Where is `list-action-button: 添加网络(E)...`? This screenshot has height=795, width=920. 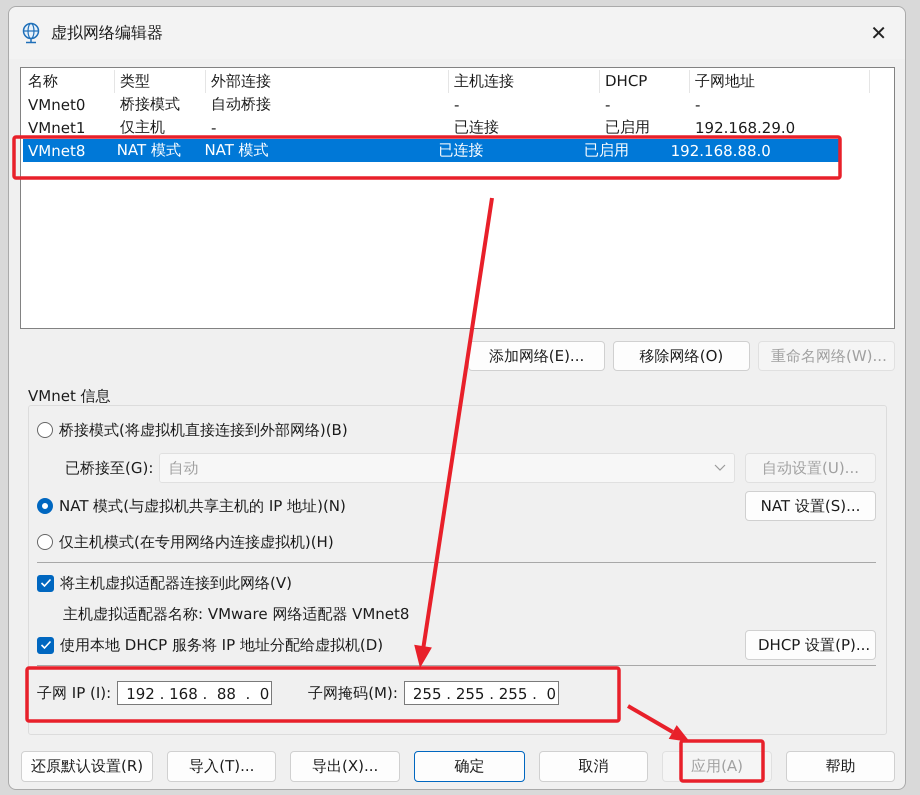
list-action-button: 添加网络(E)... is located at coordinates (536, 356).